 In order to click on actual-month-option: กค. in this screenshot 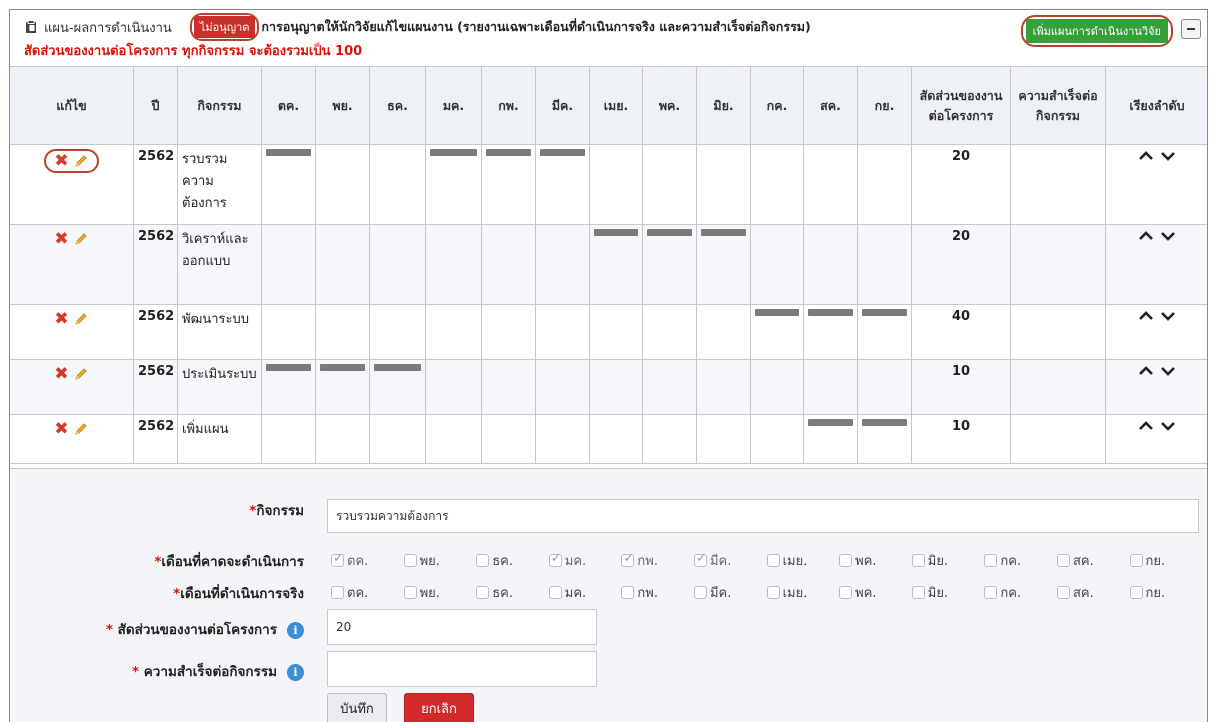, I will do `click(1020, 592)`.